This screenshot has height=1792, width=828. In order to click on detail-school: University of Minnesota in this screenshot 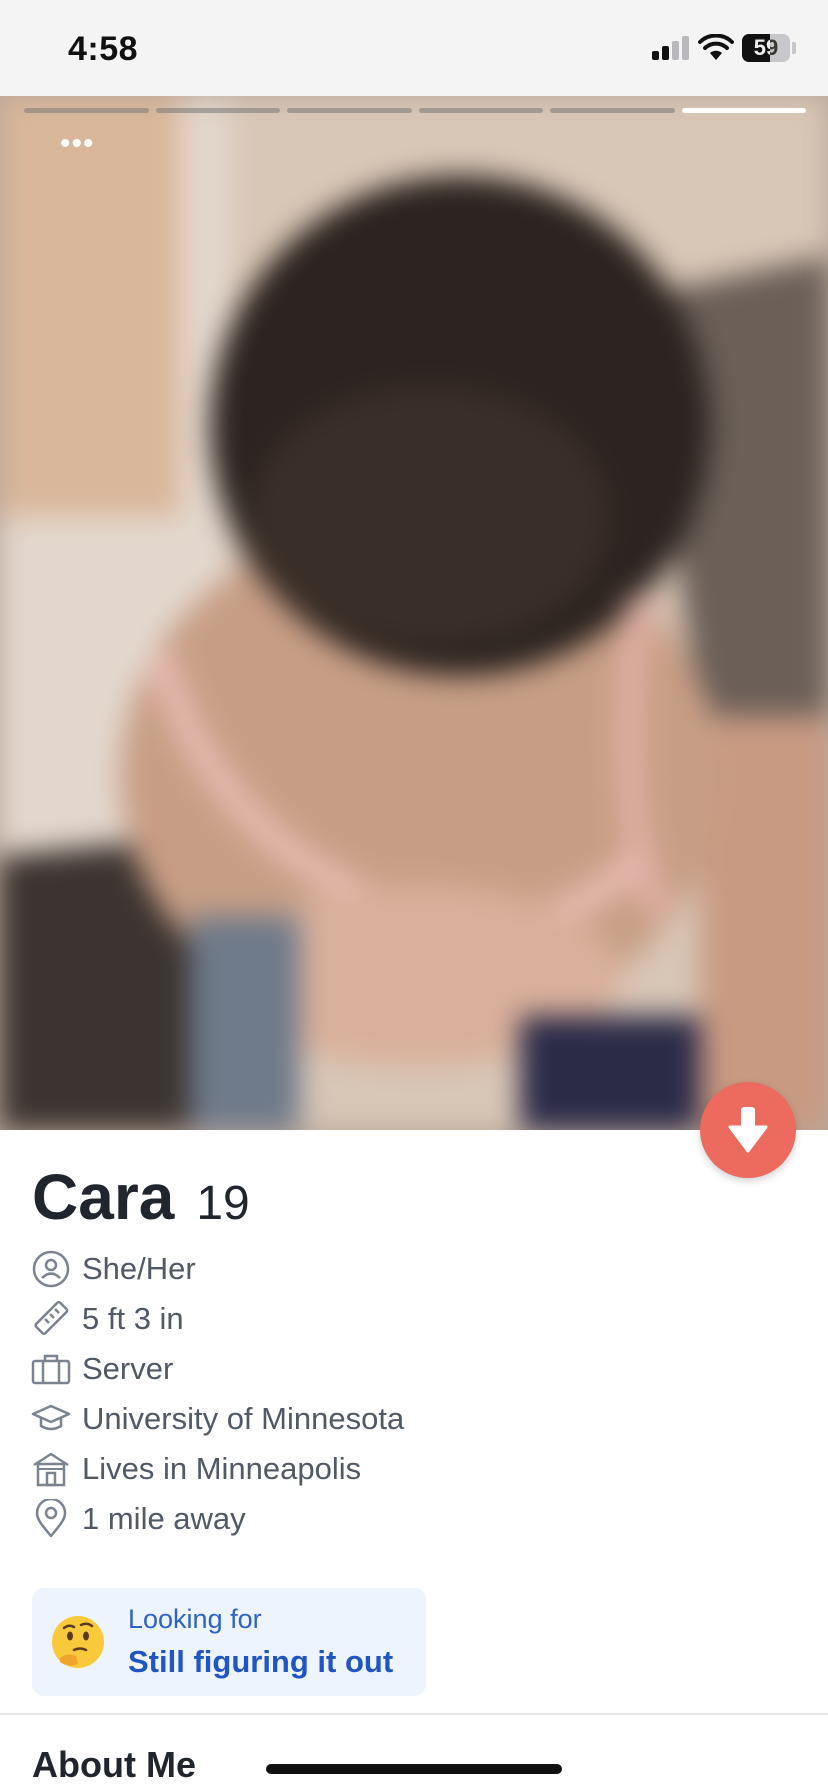, I will do `click(217, 1419)`.